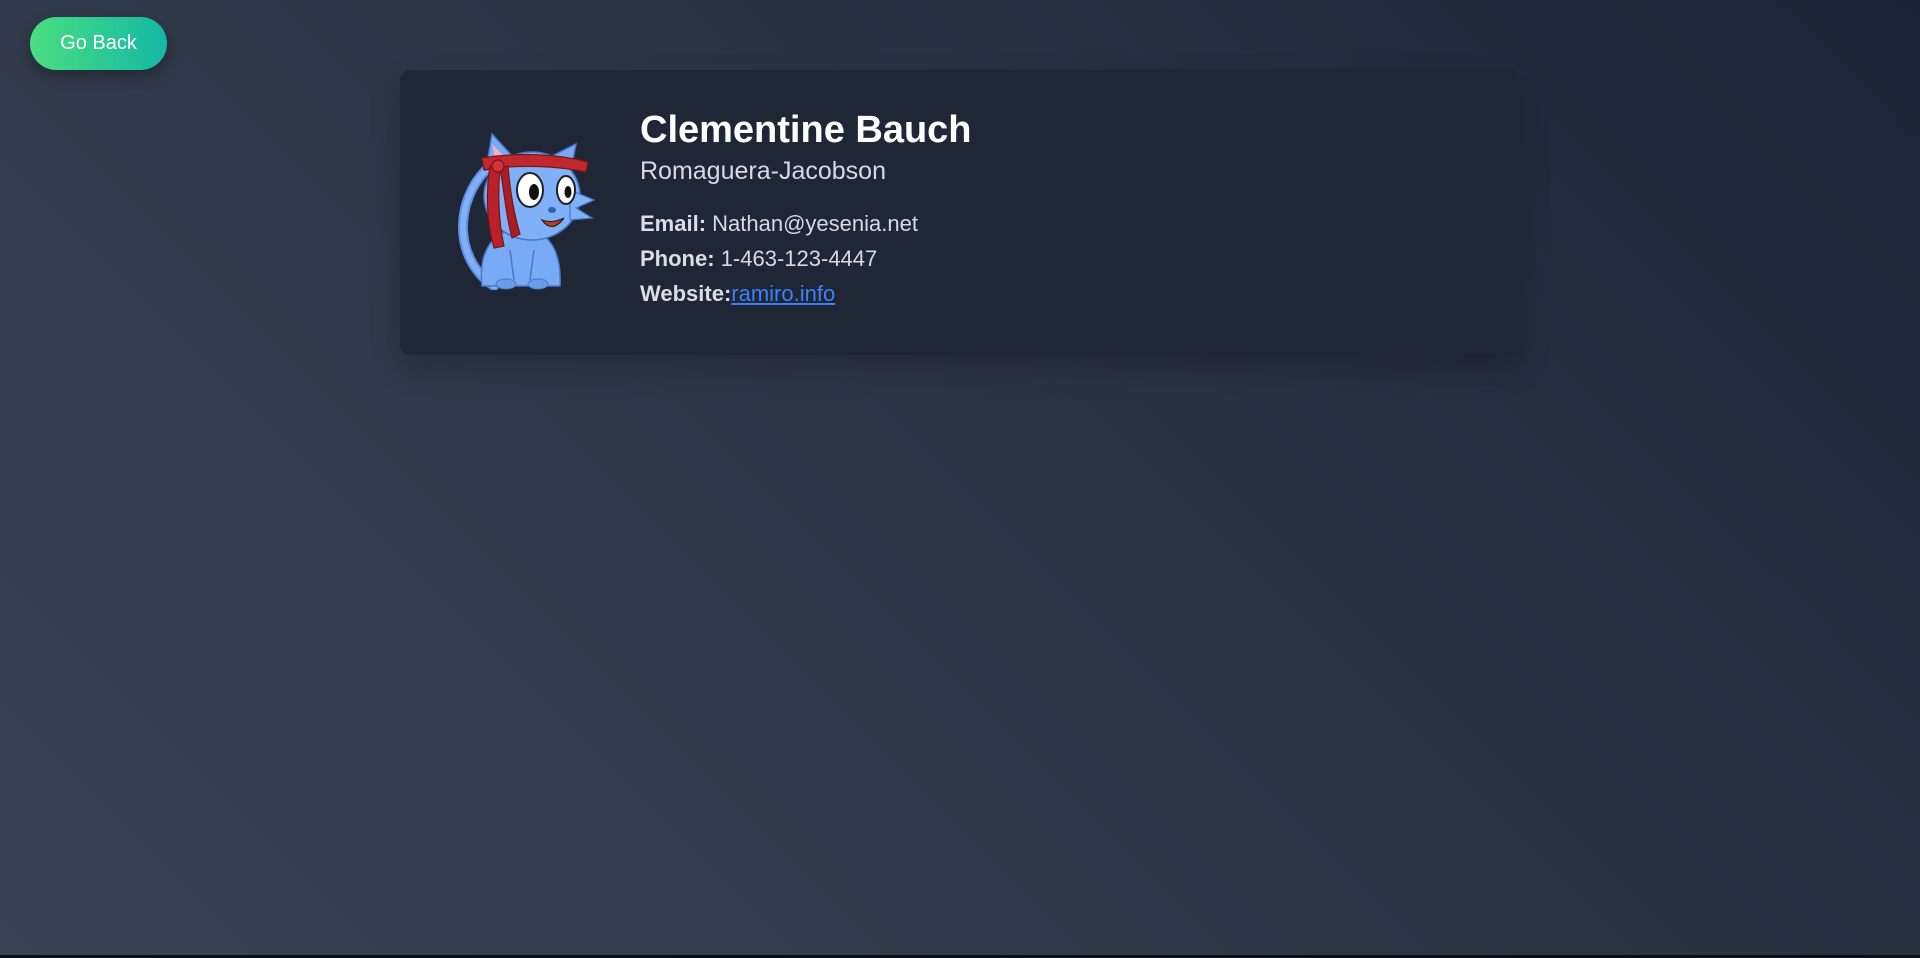 Image resolution: width=1920 pixels, height=958 pixels. I want to click on email-label: Email:, so click(673, 223).